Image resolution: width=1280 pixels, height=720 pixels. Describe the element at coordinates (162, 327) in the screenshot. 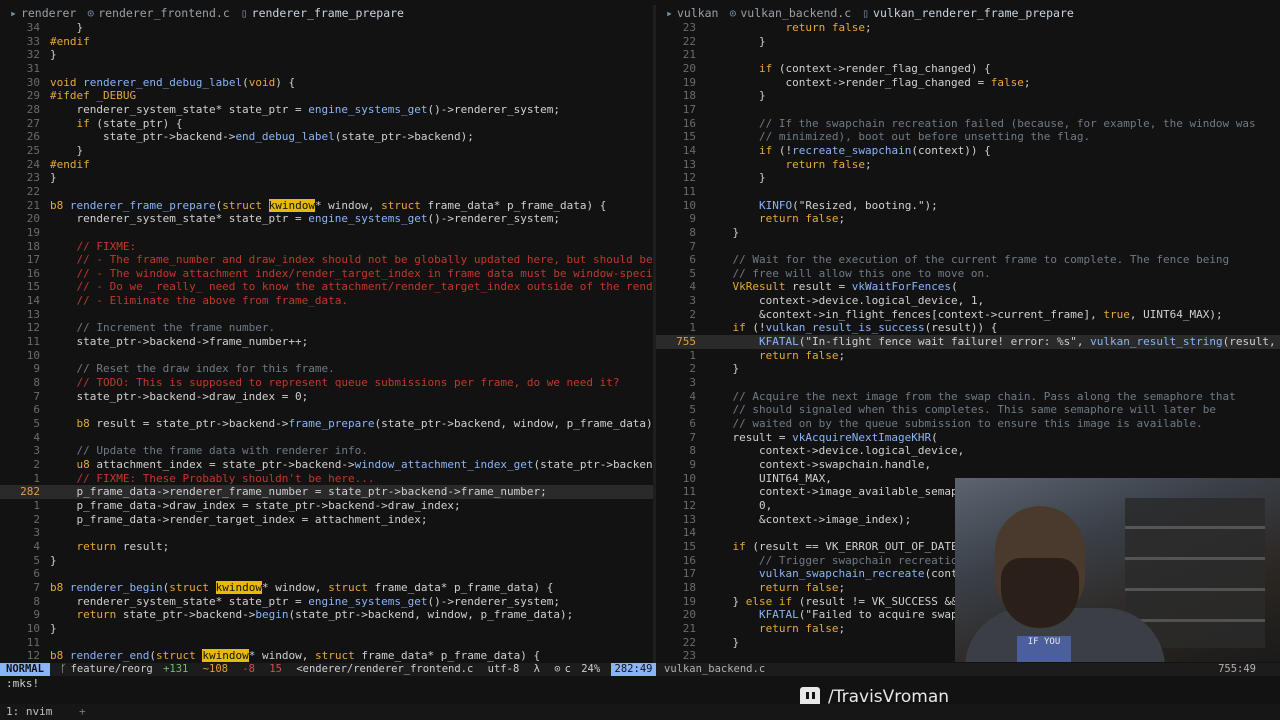

I see `code-text: // Increment the frame number.` at that location.